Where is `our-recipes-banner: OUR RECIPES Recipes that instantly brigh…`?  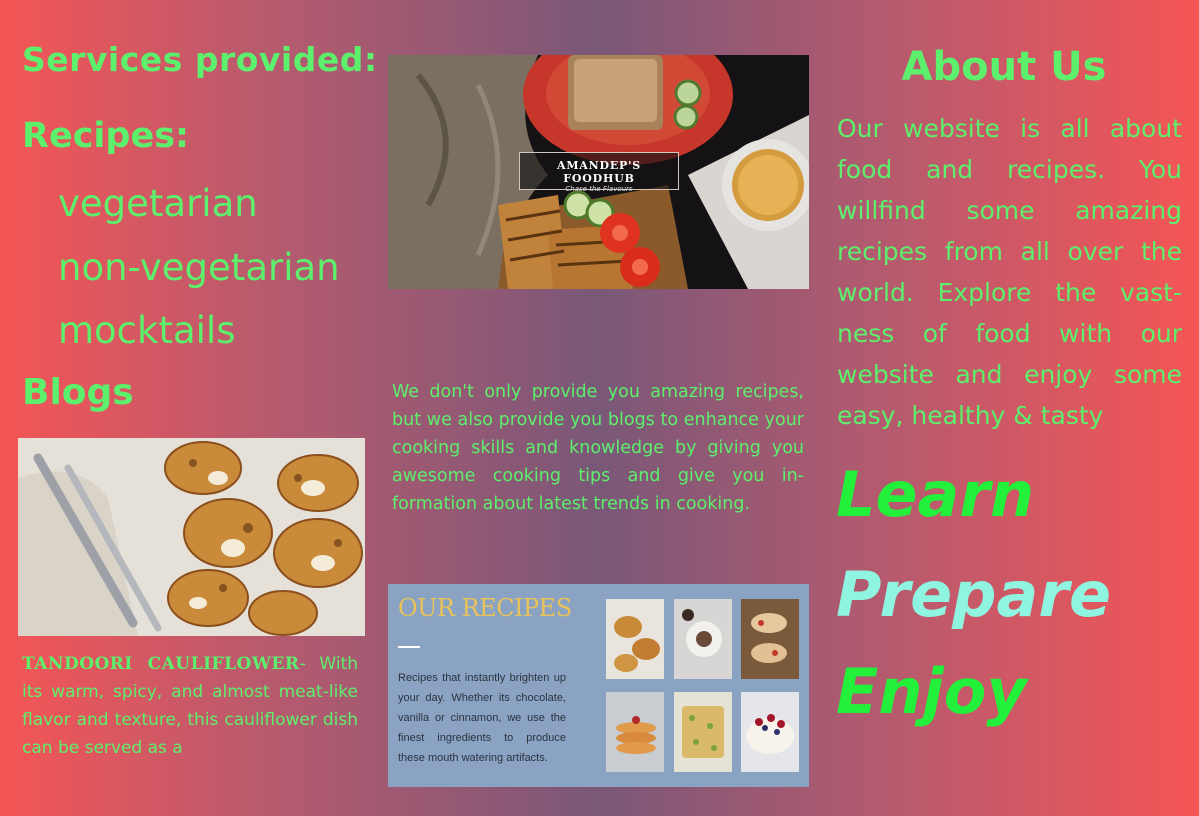 our-recipes-banner: OUR RECIPES Recipes that instantly brigh… is located at coordinates (598, 685).